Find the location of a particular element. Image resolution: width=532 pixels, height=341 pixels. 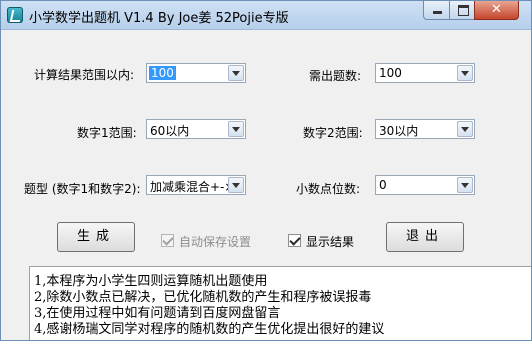

num2-label: 数字2范围: is located at coordinates (333, 133).